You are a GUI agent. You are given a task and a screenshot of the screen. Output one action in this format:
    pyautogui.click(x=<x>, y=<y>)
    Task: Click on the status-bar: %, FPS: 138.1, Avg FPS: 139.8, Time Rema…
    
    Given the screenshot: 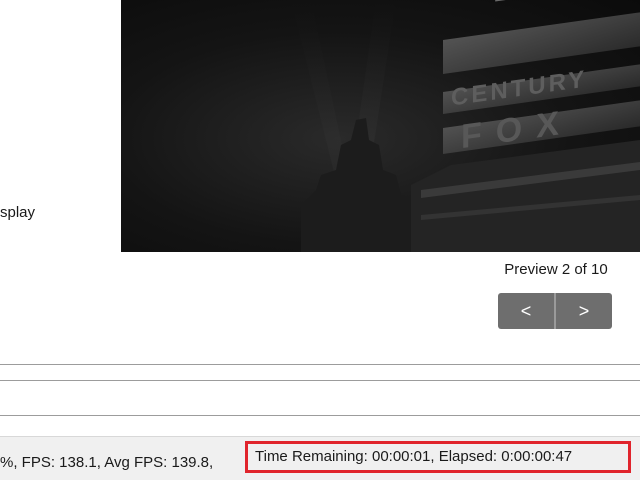 What is the action you would take?
    pyautogui.click(x=320, y=458)
    